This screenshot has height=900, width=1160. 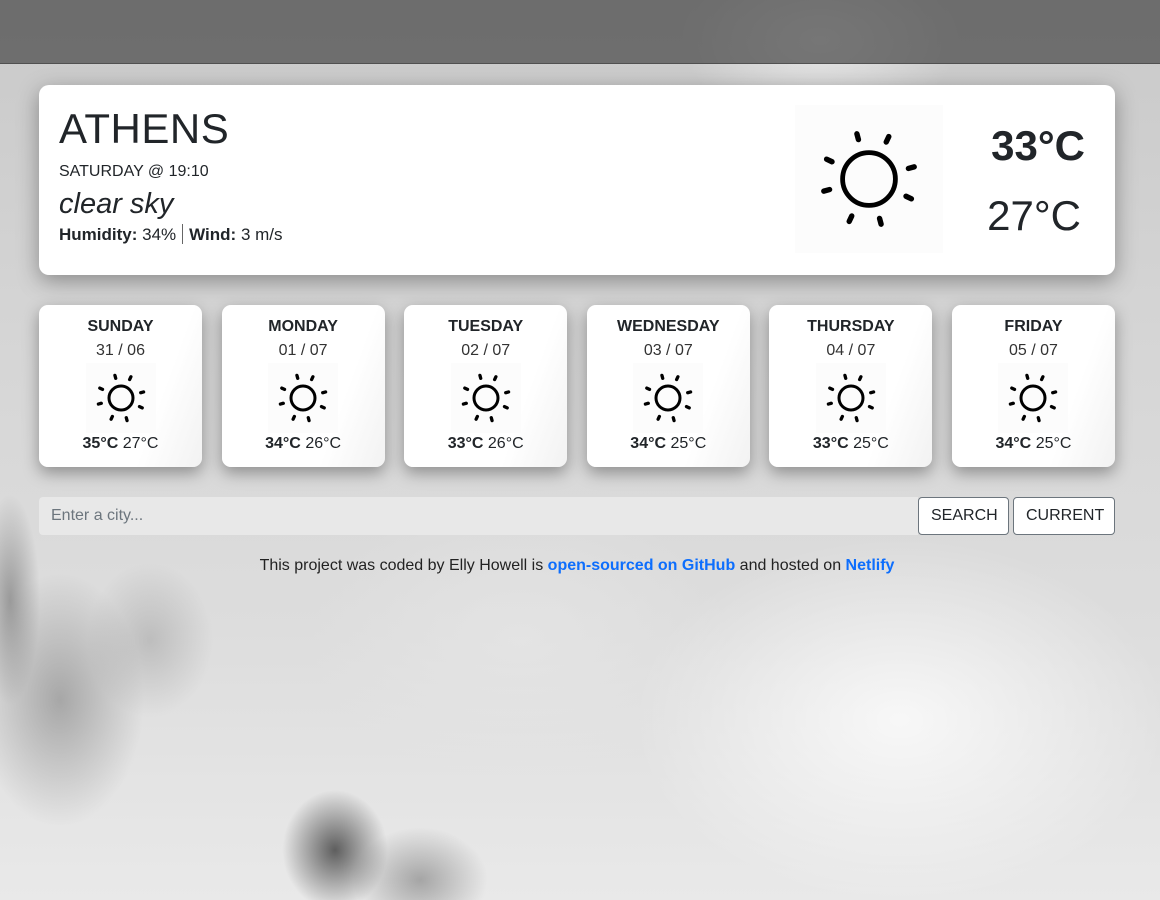 What do you see at coordinates (851, 326) in the screenshot?
I see `forecast-day: THURSDAY` at bounding box center [851, 326].